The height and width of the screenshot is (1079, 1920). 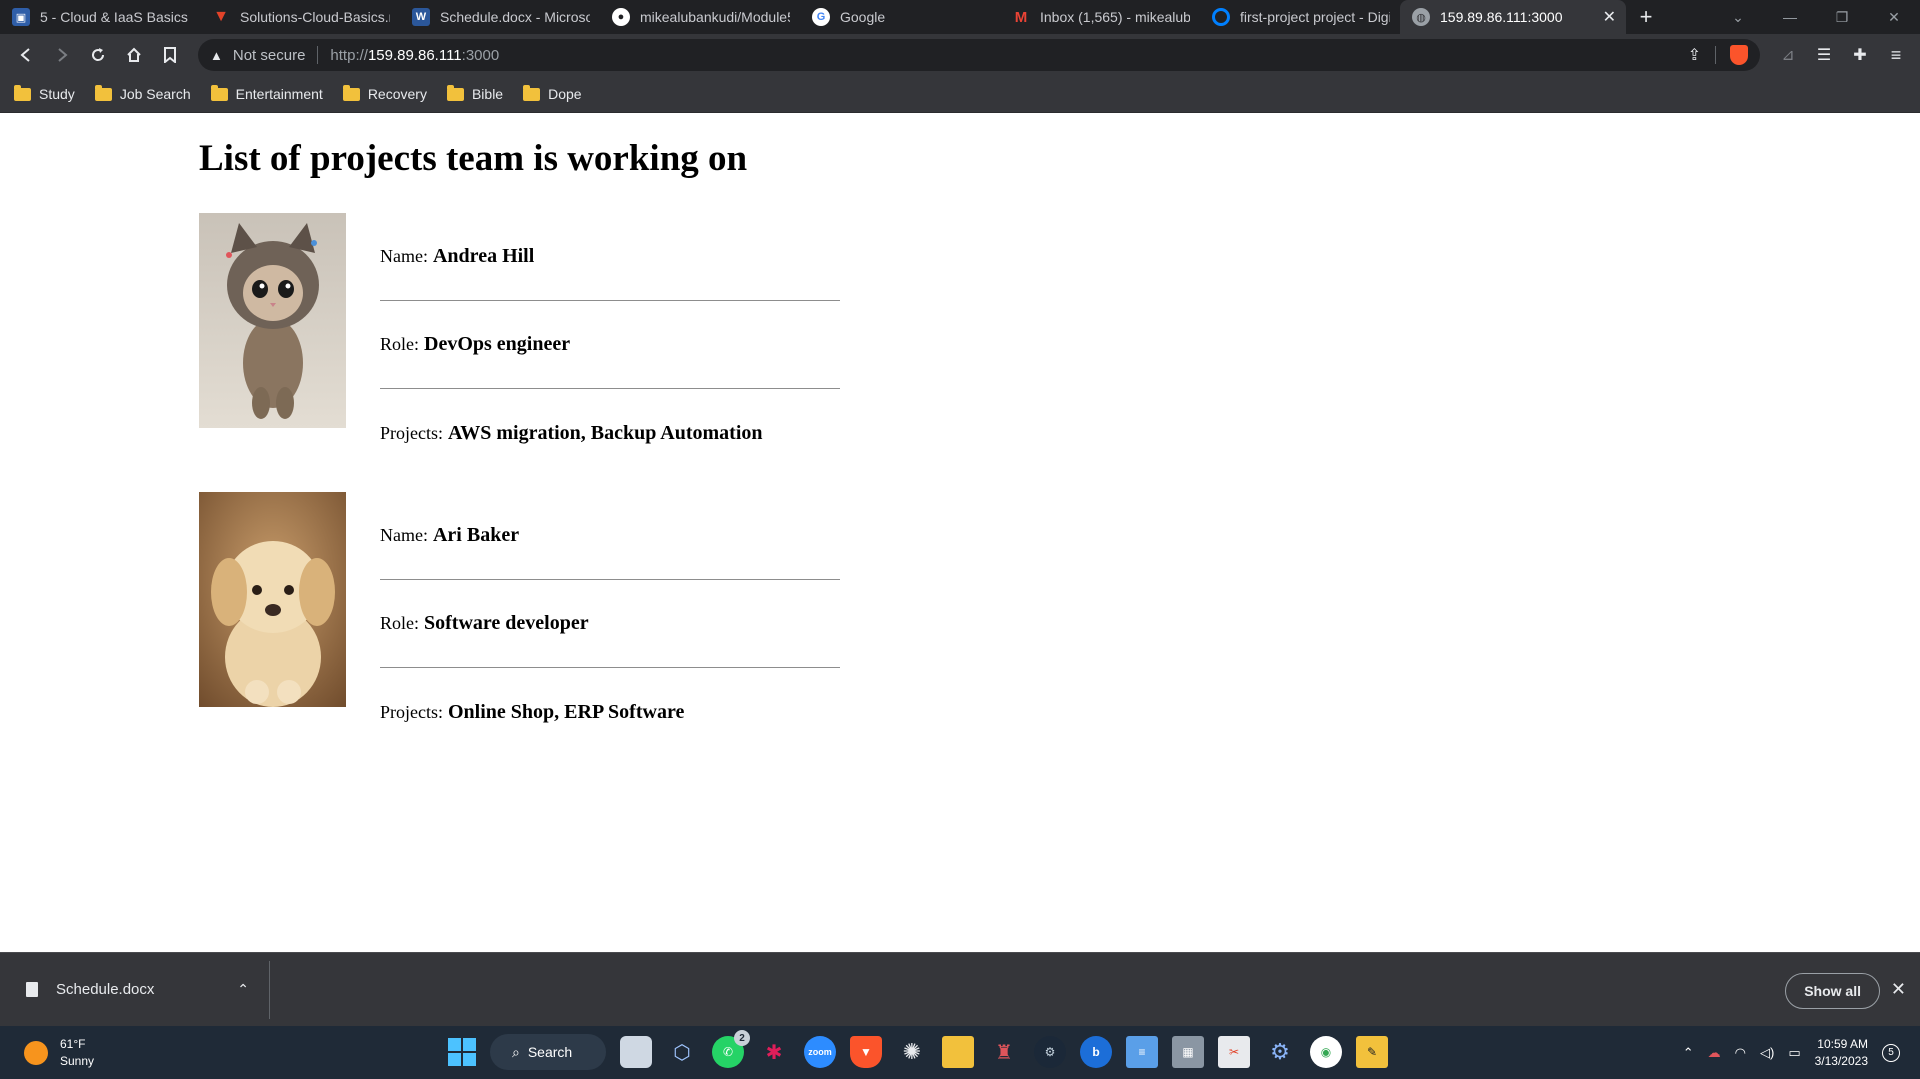 What do you see at coordinates (548, 1052) in the screenshot?
I see `taskbar-search: ⌕ Search` at bounding box center [548, 1052].